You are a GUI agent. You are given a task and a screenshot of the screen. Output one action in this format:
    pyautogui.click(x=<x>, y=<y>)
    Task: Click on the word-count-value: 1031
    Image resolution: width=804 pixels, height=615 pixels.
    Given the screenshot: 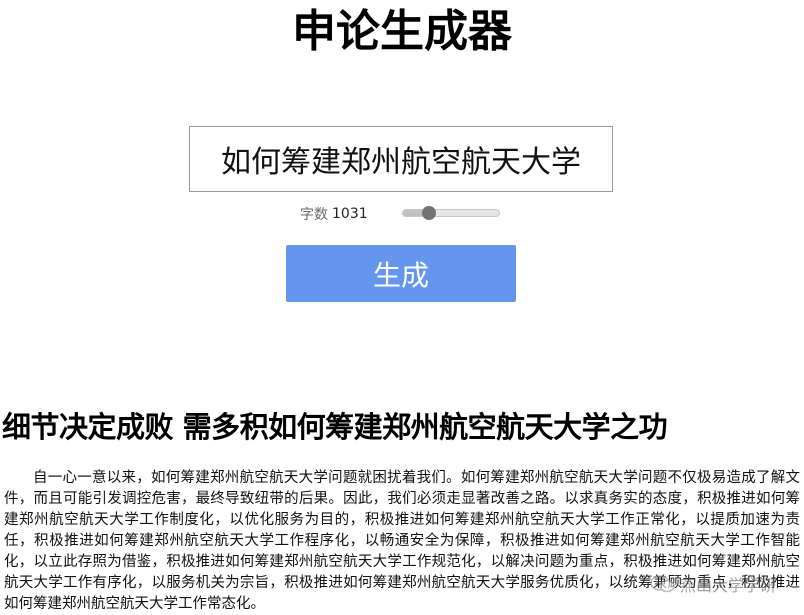 What is the action you would take?
    pyautogui.click(x=350, y=214)
    